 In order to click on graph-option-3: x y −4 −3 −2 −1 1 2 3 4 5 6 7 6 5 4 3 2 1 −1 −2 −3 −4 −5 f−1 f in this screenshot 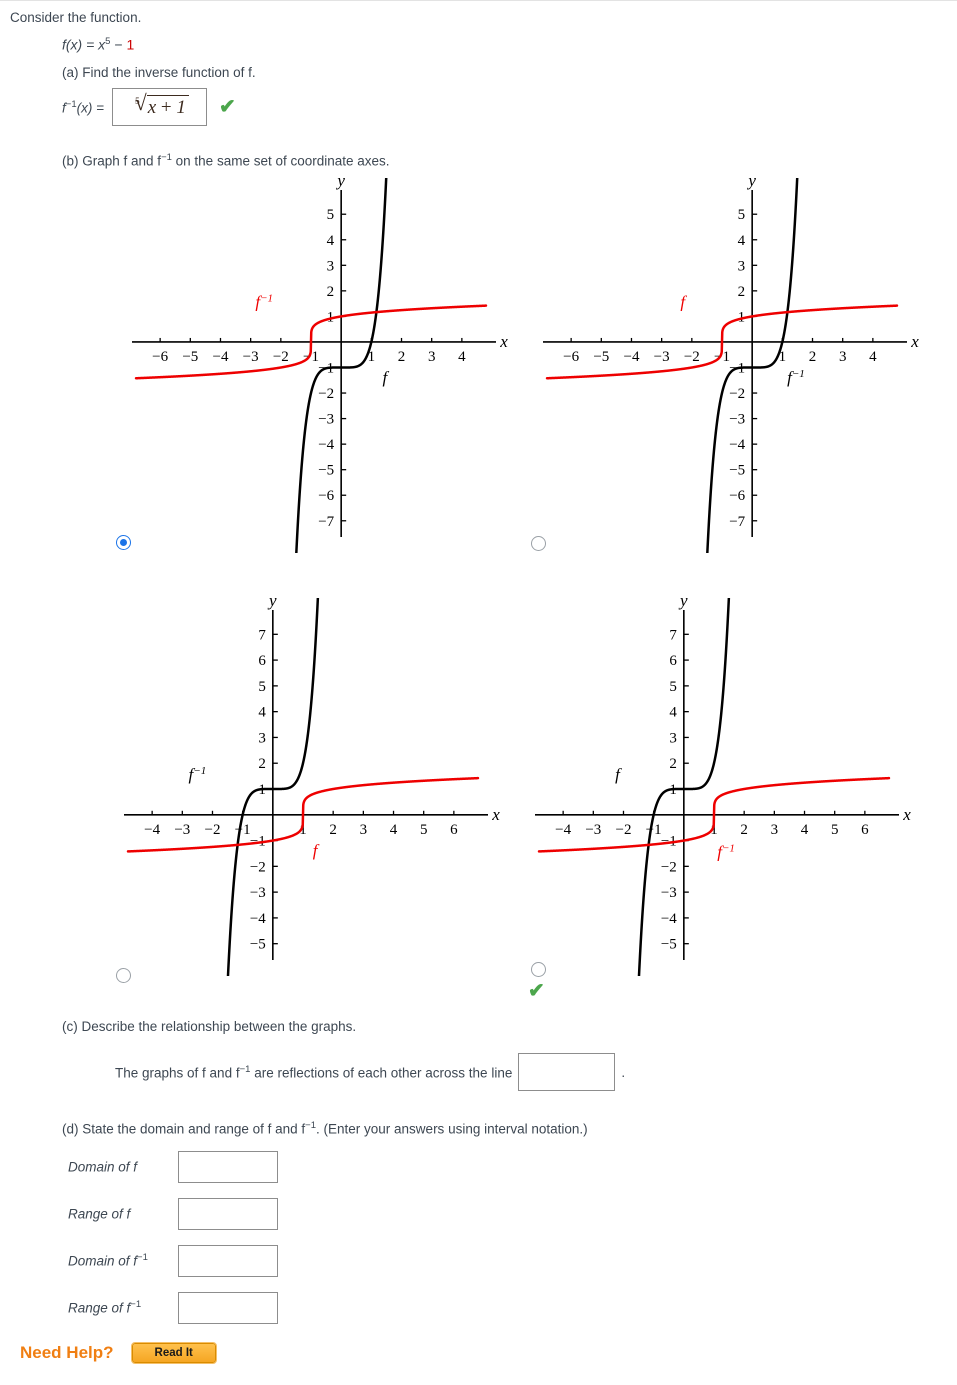, I will do `click(317, 787)`.